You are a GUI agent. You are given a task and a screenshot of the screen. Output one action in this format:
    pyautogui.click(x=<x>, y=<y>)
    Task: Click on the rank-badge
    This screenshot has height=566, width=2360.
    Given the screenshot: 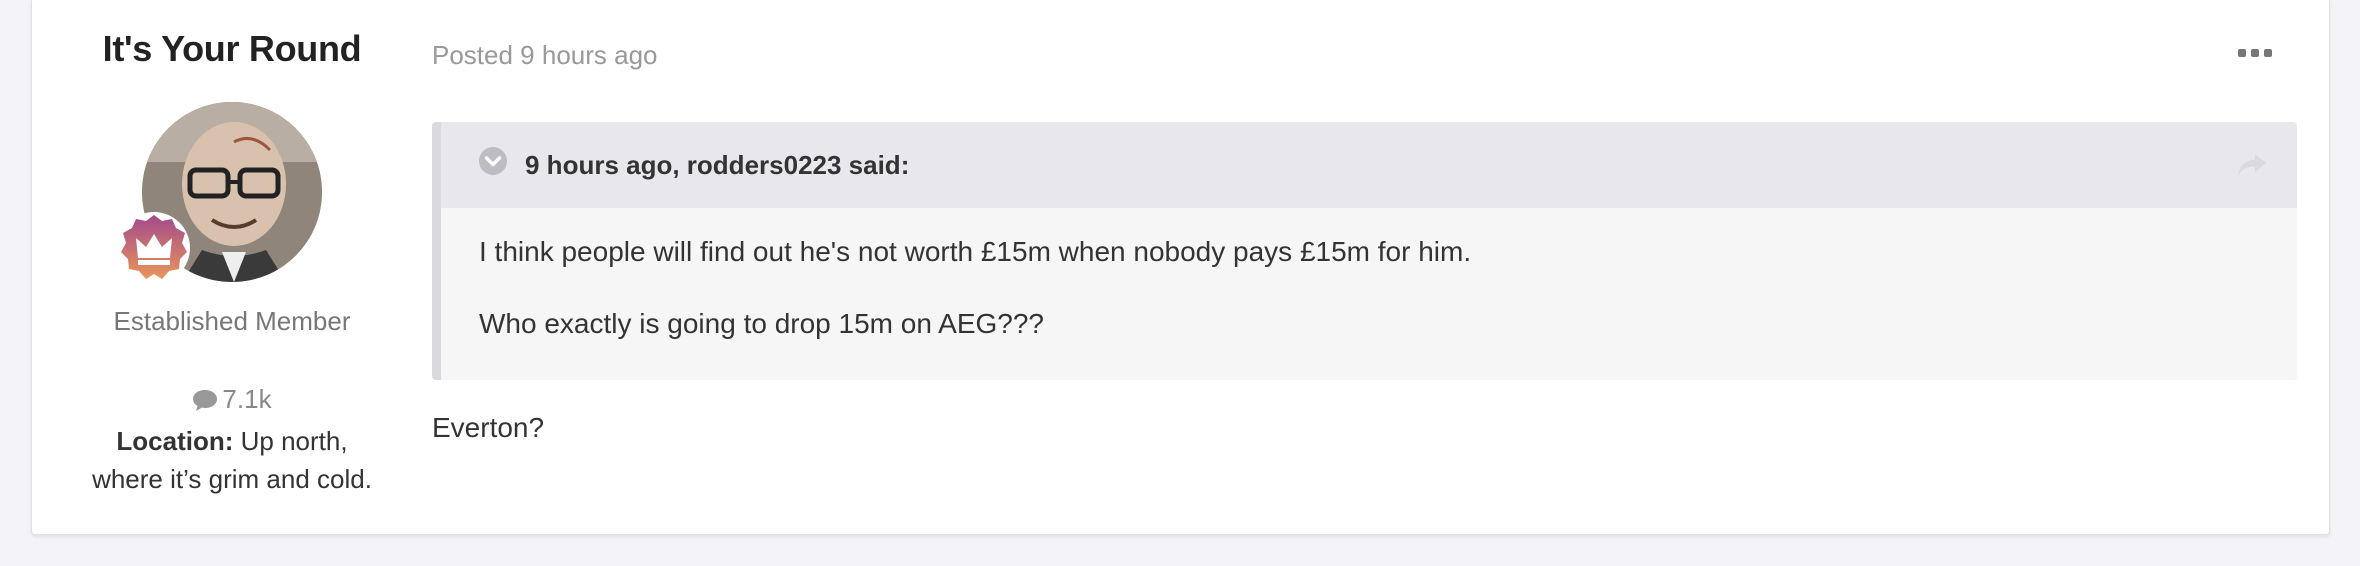 What is the action you would take?
    pyautogui.click(x=154, y=248)
    